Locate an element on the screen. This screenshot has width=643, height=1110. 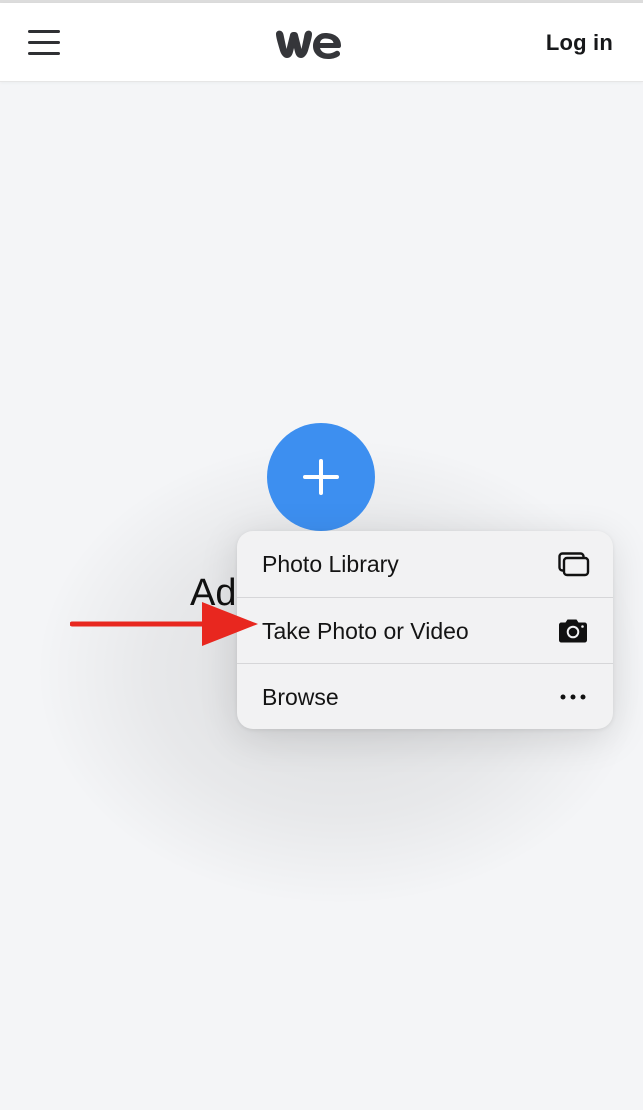
menu-item-label: Browse is located at coordinates (300, 697).